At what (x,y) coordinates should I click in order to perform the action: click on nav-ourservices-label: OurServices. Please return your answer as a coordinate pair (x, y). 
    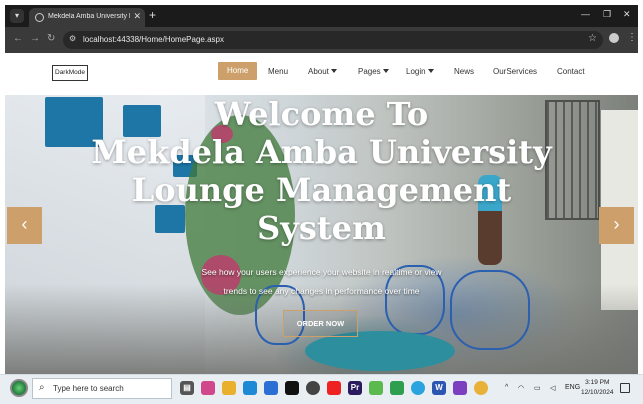
    Looking at the image, I should click on (515, 71).